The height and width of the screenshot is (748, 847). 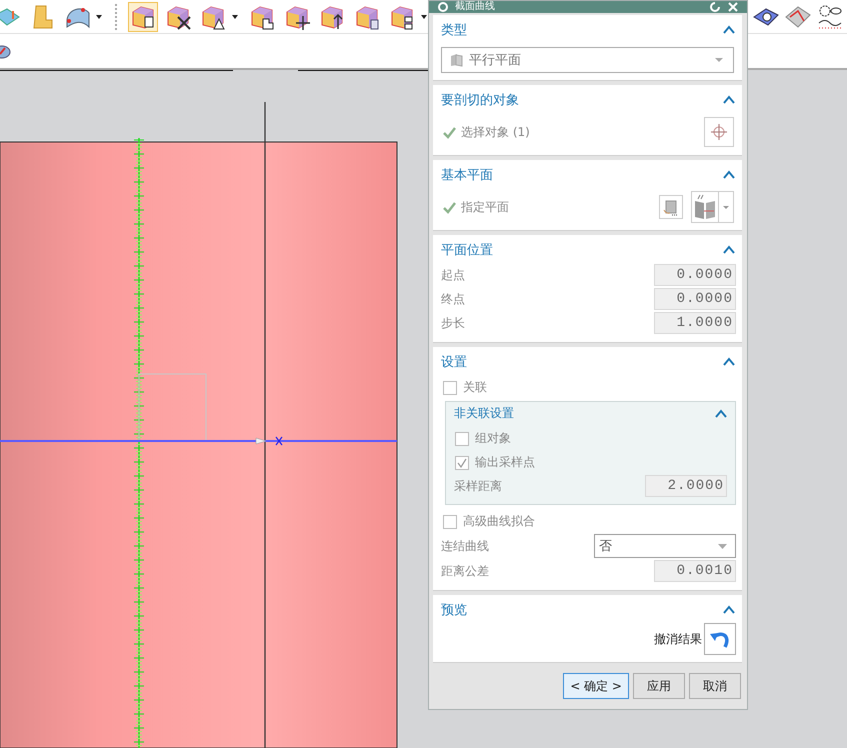 I want to click on section-title: 预览, so click(x=454, y=610).